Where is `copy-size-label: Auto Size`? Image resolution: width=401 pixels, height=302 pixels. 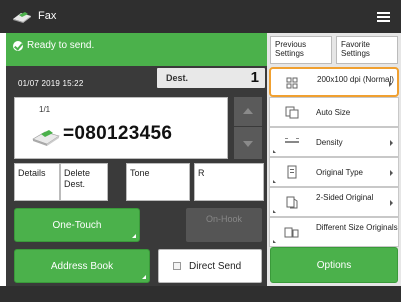 copy-size-label: Auto Size is located at coordinates (333, 112).